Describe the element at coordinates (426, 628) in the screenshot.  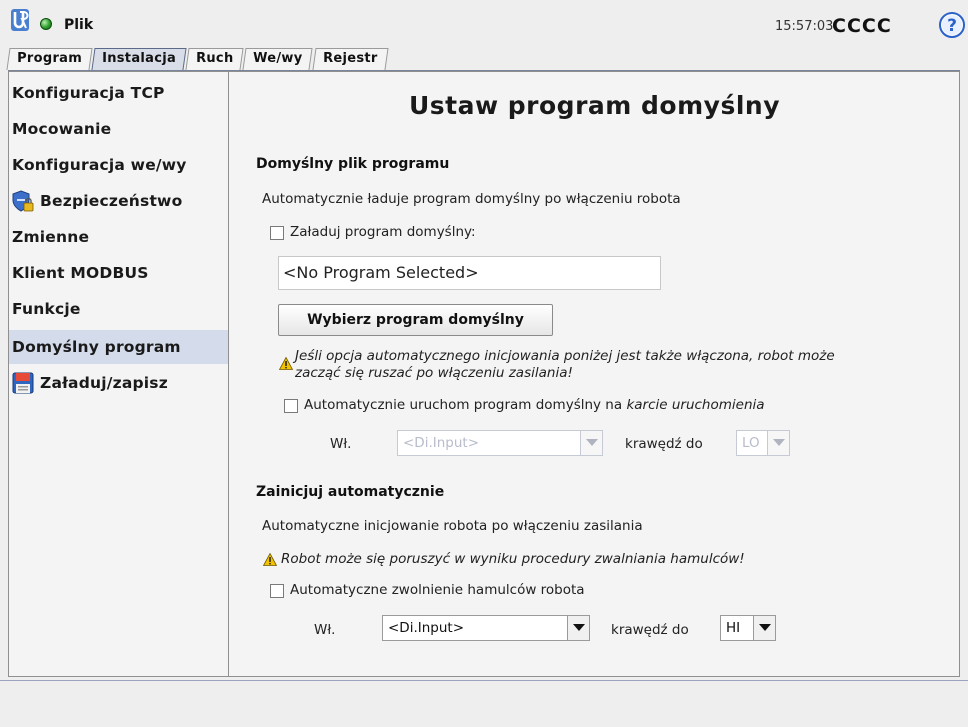
I see `brake-input-value: <Di.Input>` at that location.